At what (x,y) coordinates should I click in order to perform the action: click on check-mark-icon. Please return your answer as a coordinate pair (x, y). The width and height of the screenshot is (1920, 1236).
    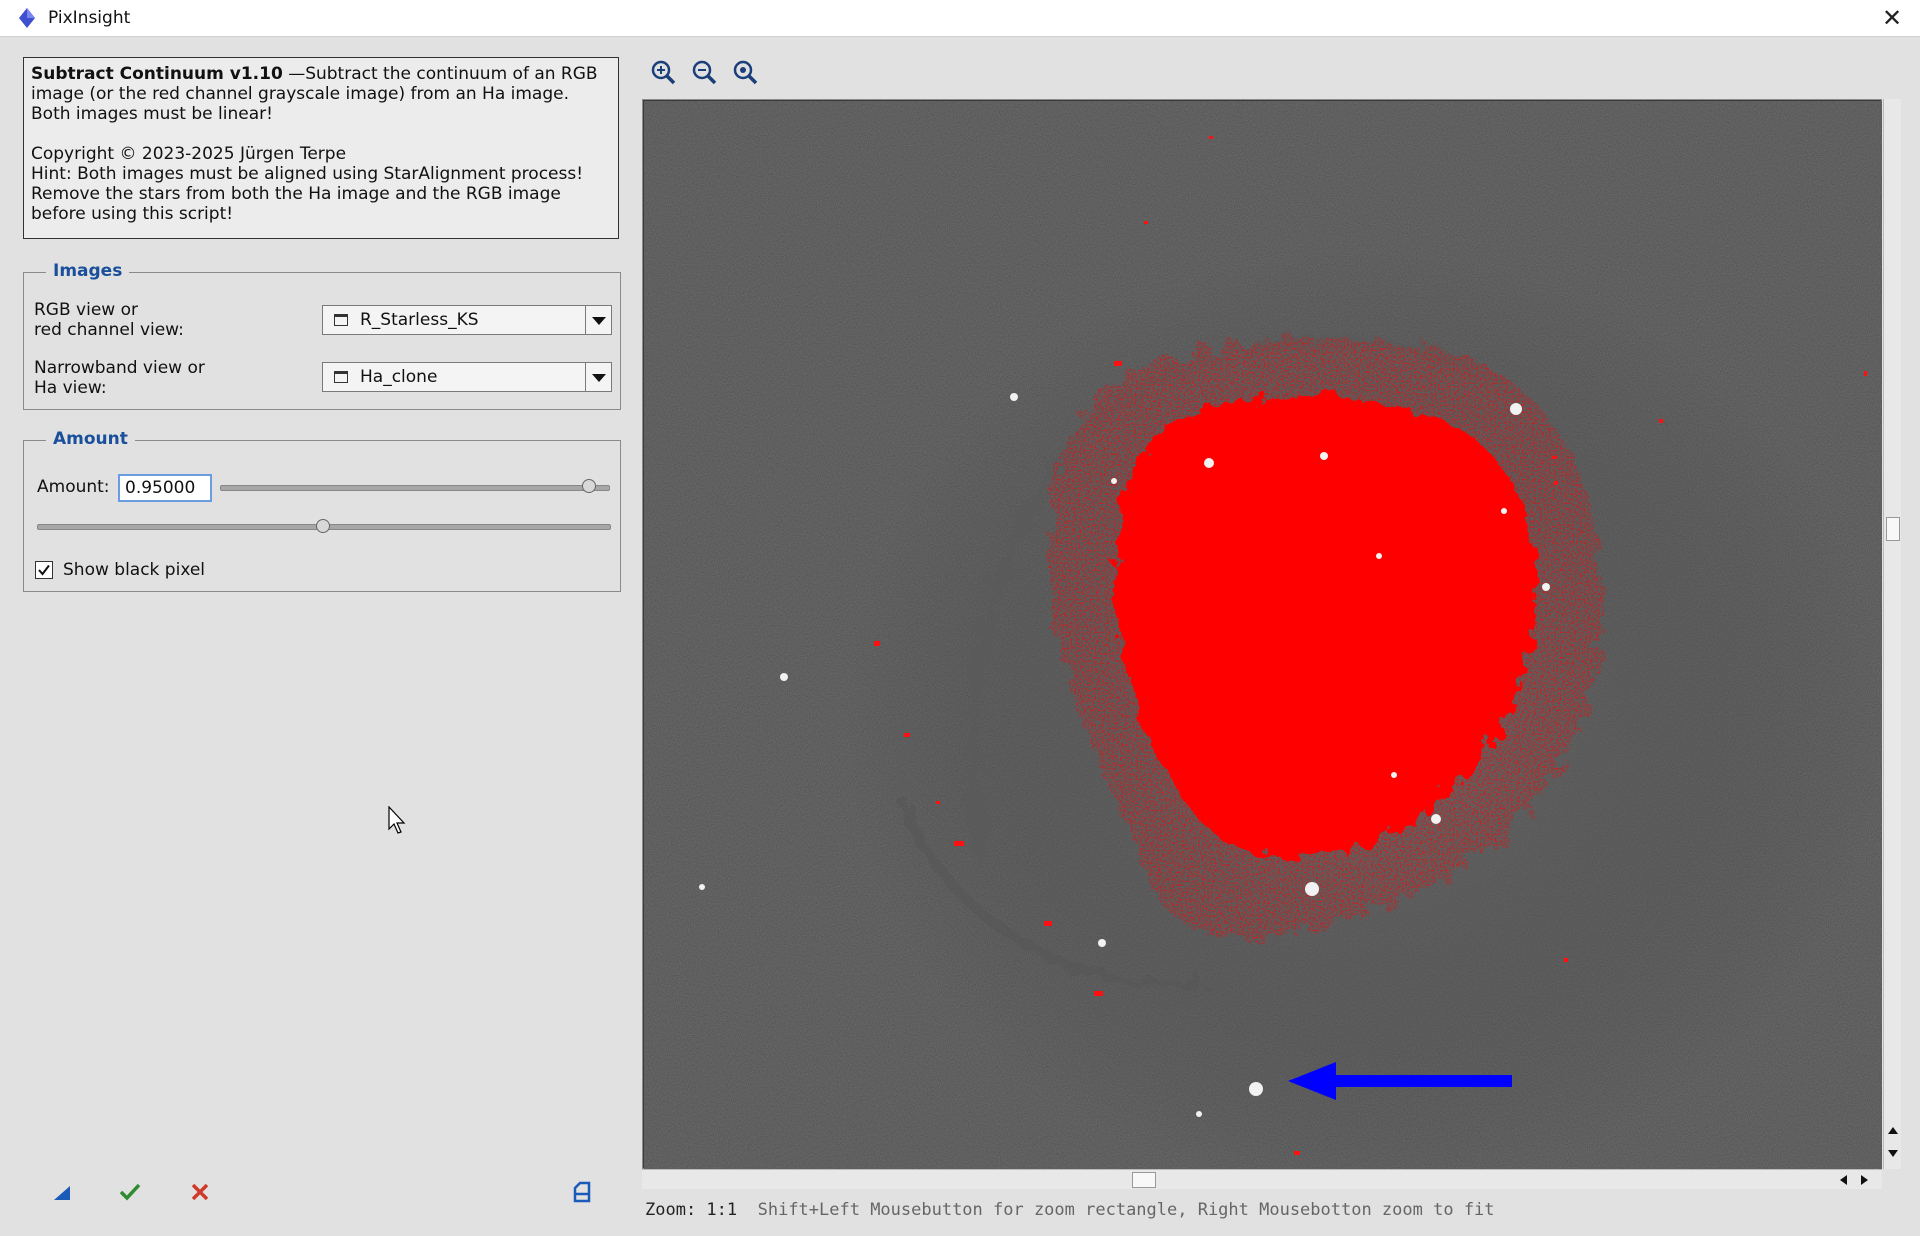
    Looking at the image, I should click on (44, 570).